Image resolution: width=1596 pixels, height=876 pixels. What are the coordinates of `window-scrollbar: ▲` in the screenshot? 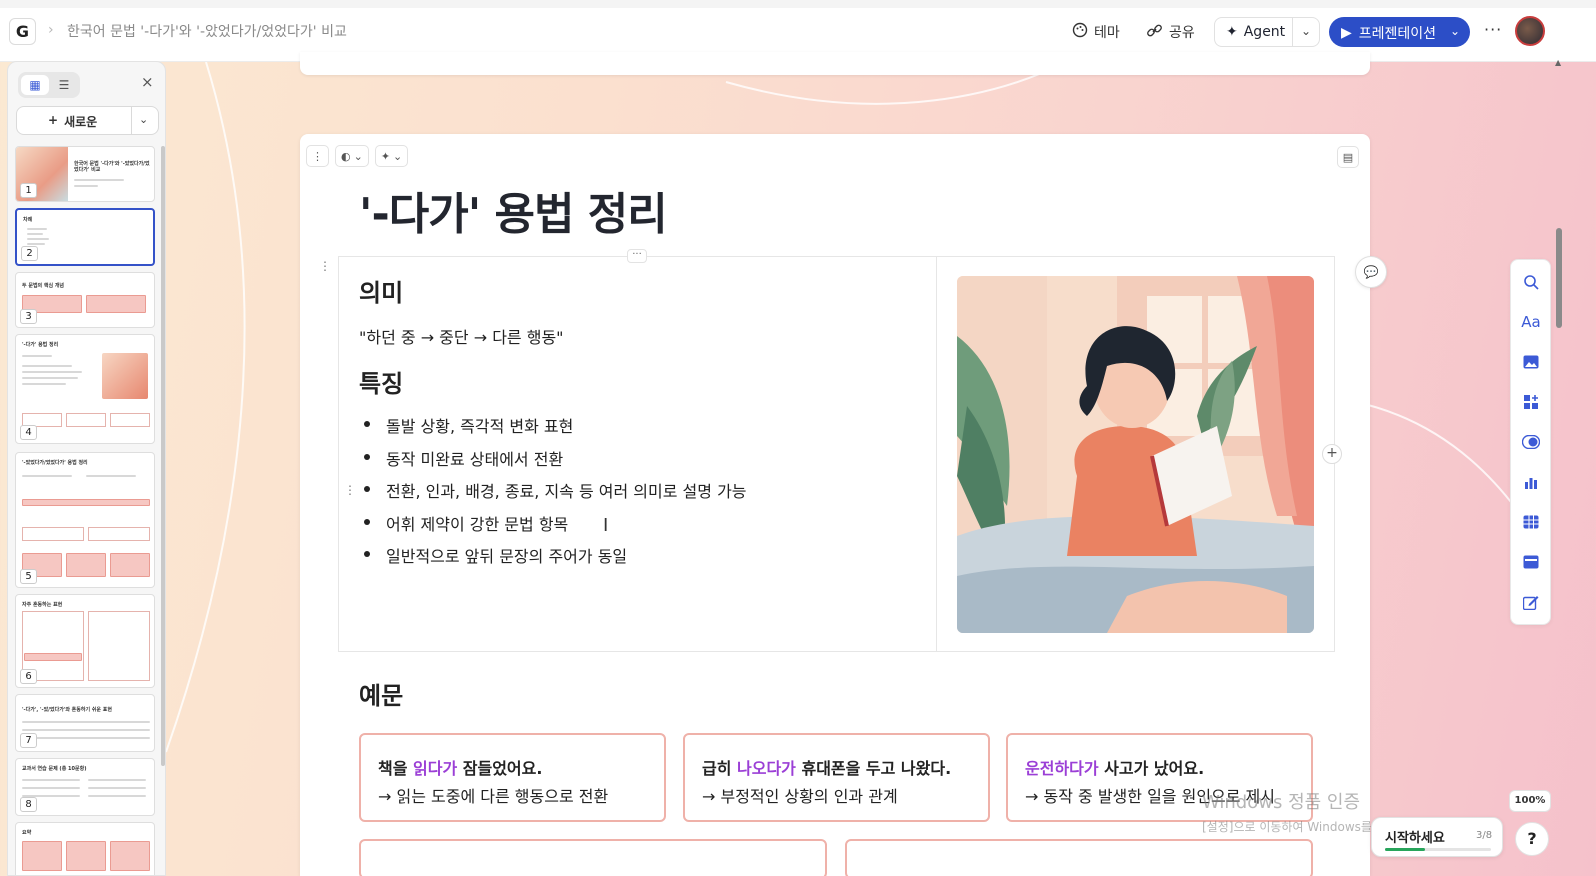 It's located at (1559, 467).